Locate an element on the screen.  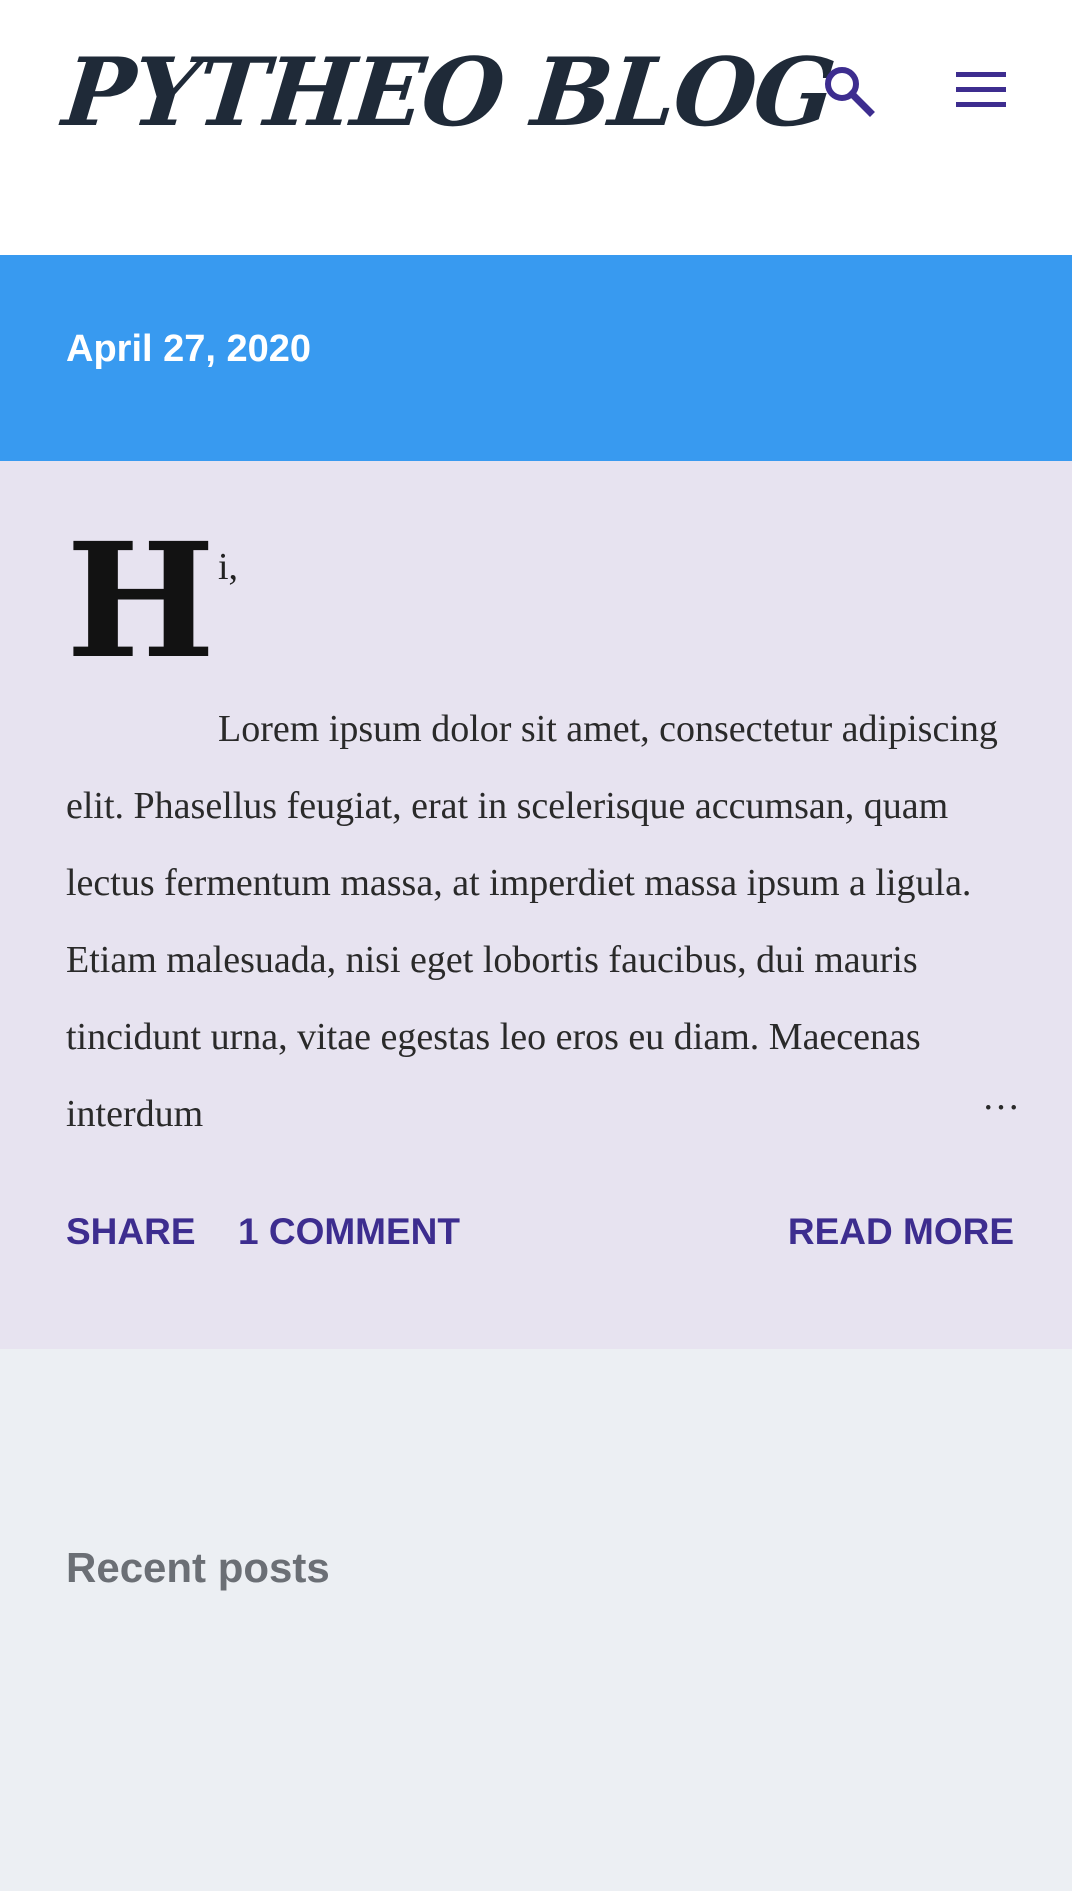
search-button is located at coordinates (848, 90).